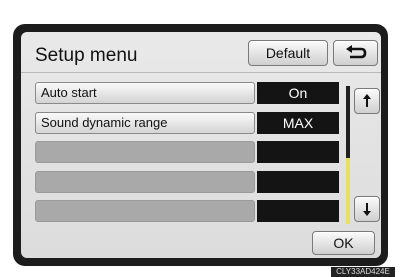  I want to click on setting-value: MAX, so click(298, 123).